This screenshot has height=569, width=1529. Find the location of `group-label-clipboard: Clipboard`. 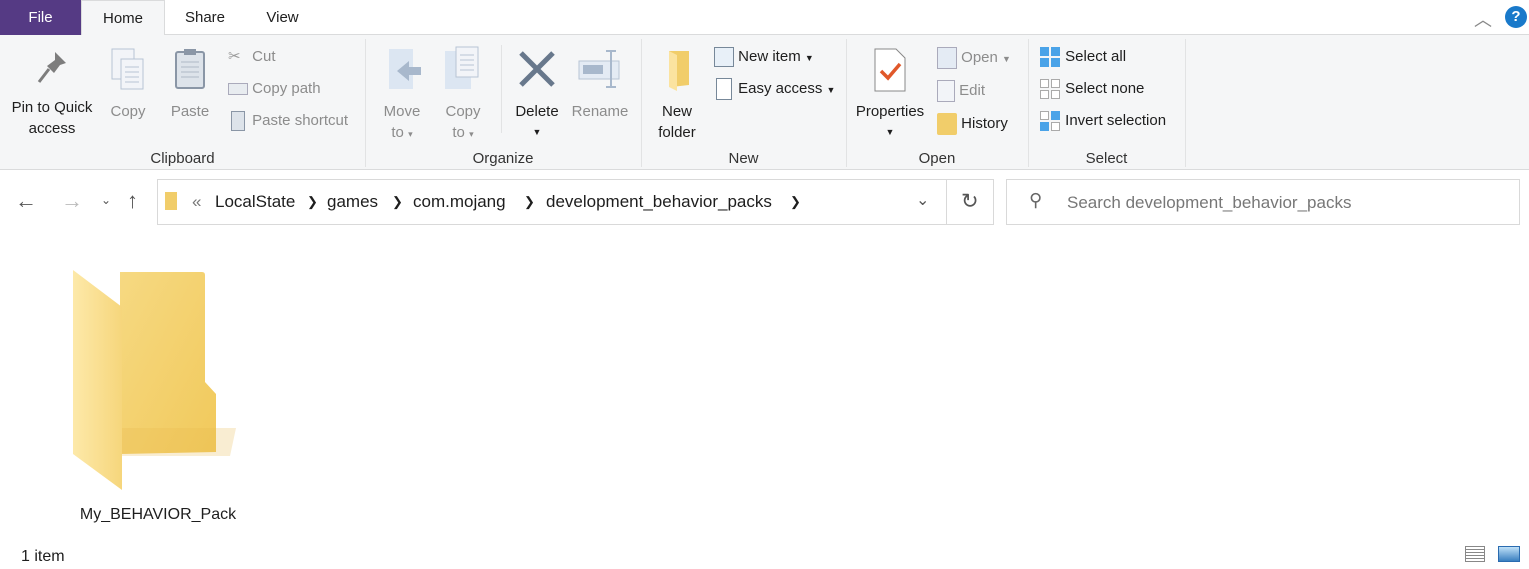

group-label-clipboard: Clipboard is located at coordinates (182, 158).